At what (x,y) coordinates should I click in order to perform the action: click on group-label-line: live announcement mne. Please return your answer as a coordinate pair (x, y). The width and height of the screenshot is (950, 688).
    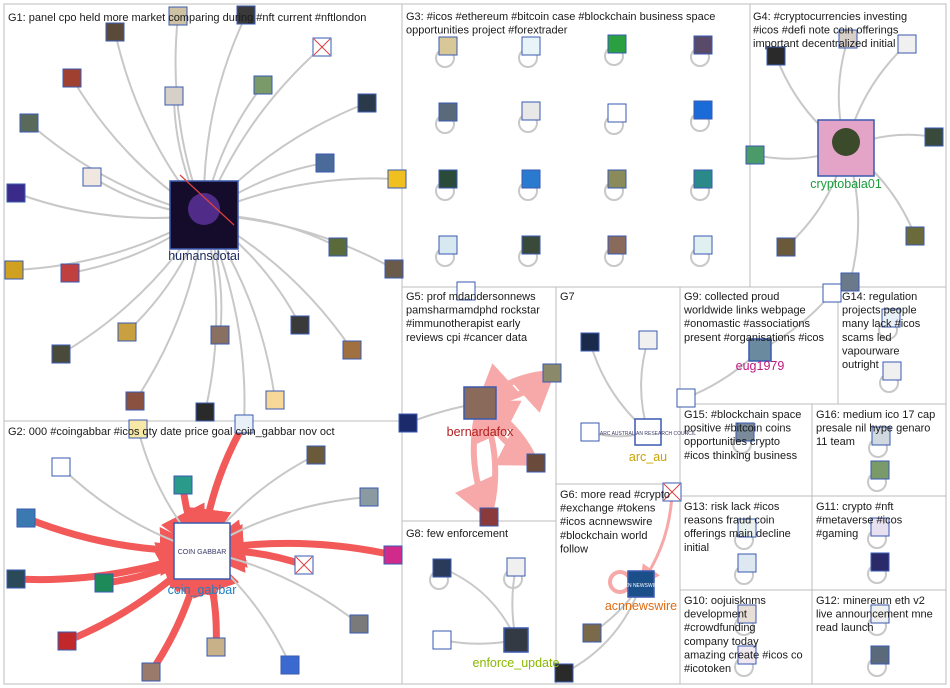
    Looking at the image, I should click on (874, 615).